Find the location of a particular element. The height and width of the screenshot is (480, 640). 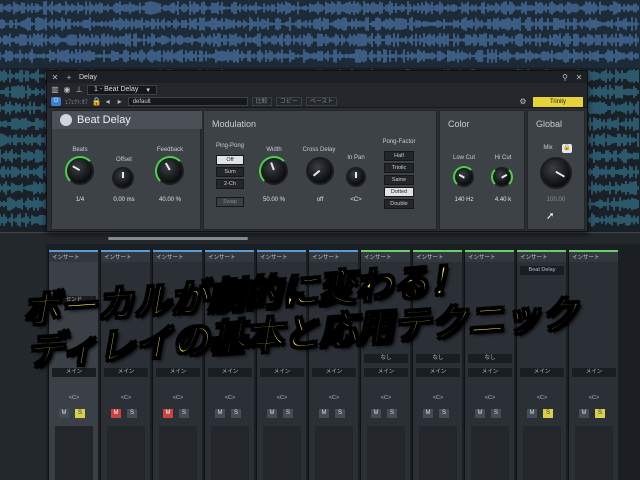

power-icon: ⏻ is located at coordinates (56, 101).